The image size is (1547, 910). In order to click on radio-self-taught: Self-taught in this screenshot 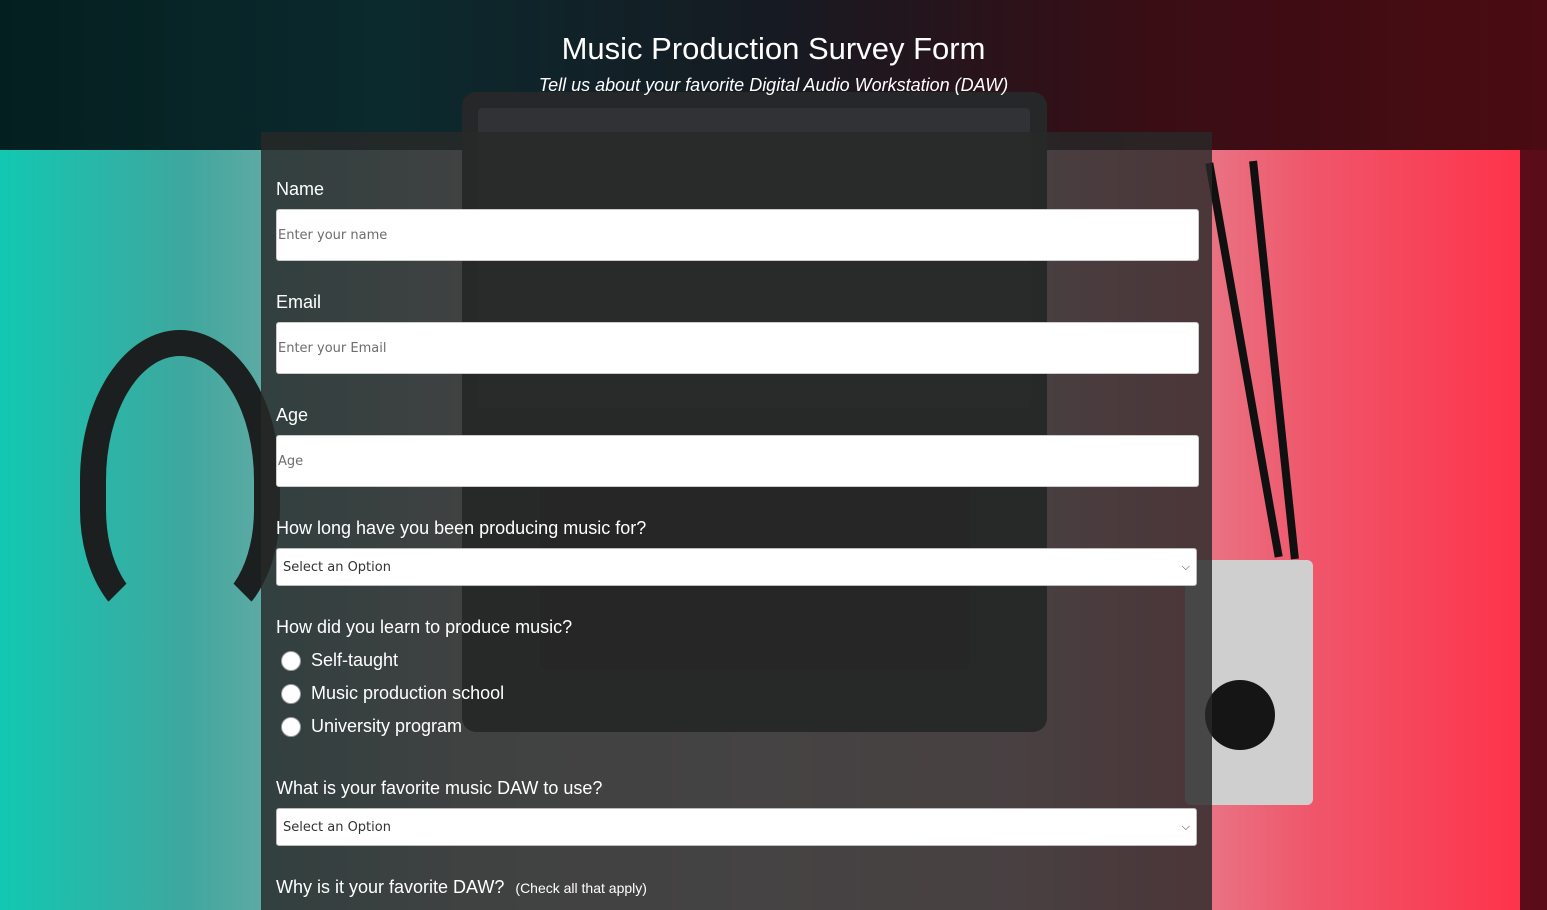, I will do `click(339, 660)`.